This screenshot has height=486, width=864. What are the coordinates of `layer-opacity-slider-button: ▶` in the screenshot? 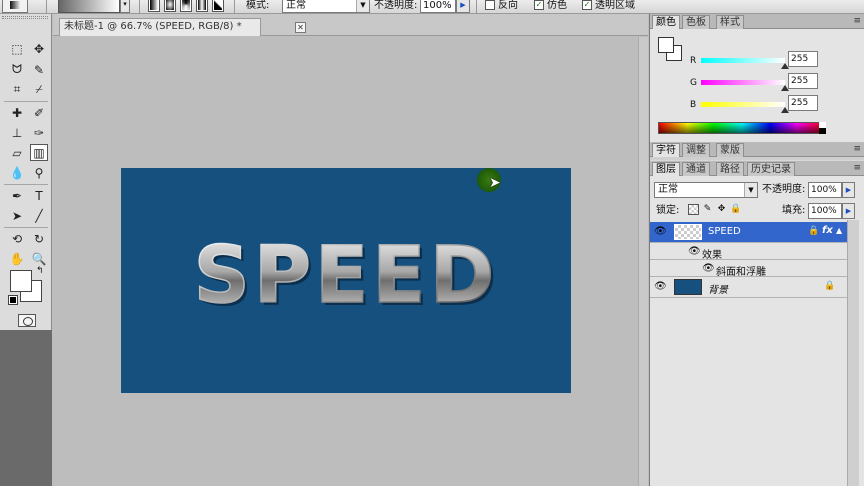 It's located at (848, 190).